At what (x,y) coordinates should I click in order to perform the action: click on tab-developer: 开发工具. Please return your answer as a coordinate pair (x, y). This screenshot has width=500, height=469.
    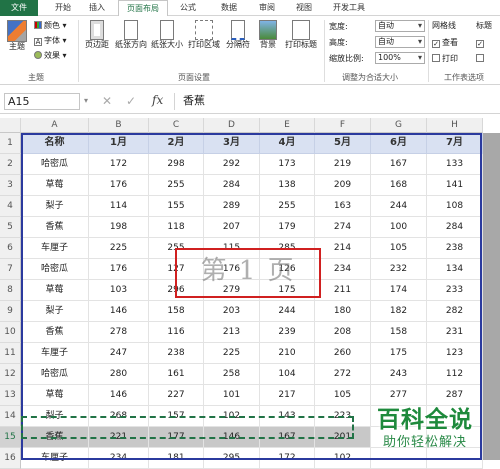
    Looking at the image, I should click on (349, 8).